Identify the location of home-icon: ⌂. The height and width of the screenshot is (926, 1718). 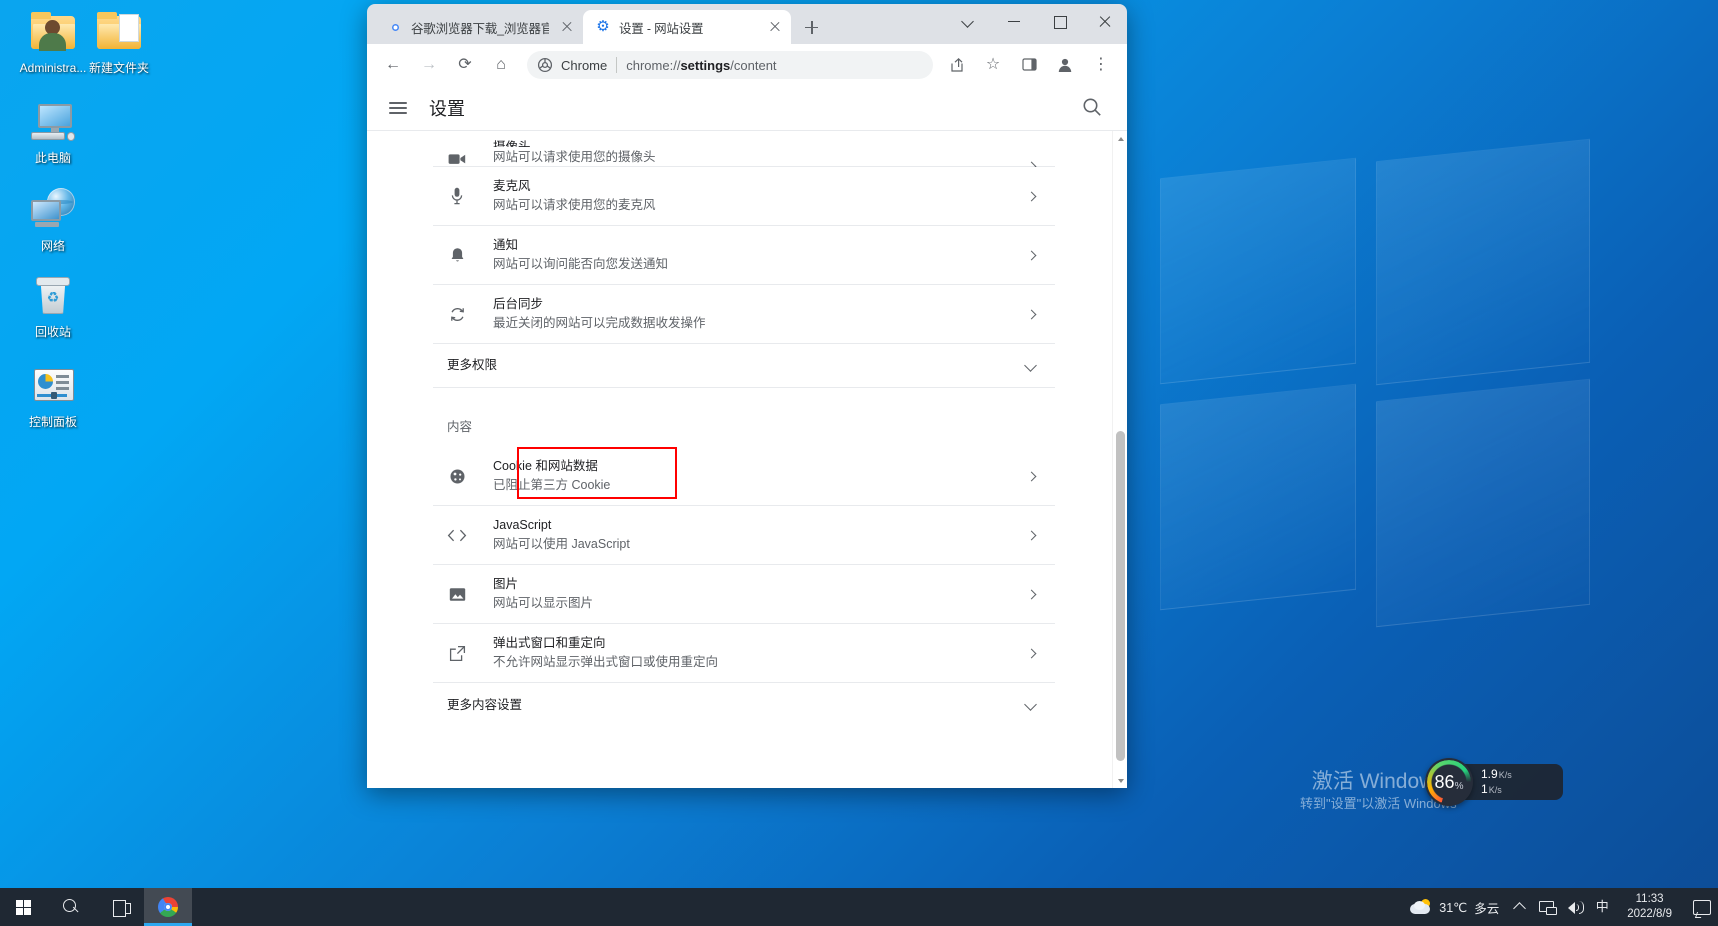
(501, 65).